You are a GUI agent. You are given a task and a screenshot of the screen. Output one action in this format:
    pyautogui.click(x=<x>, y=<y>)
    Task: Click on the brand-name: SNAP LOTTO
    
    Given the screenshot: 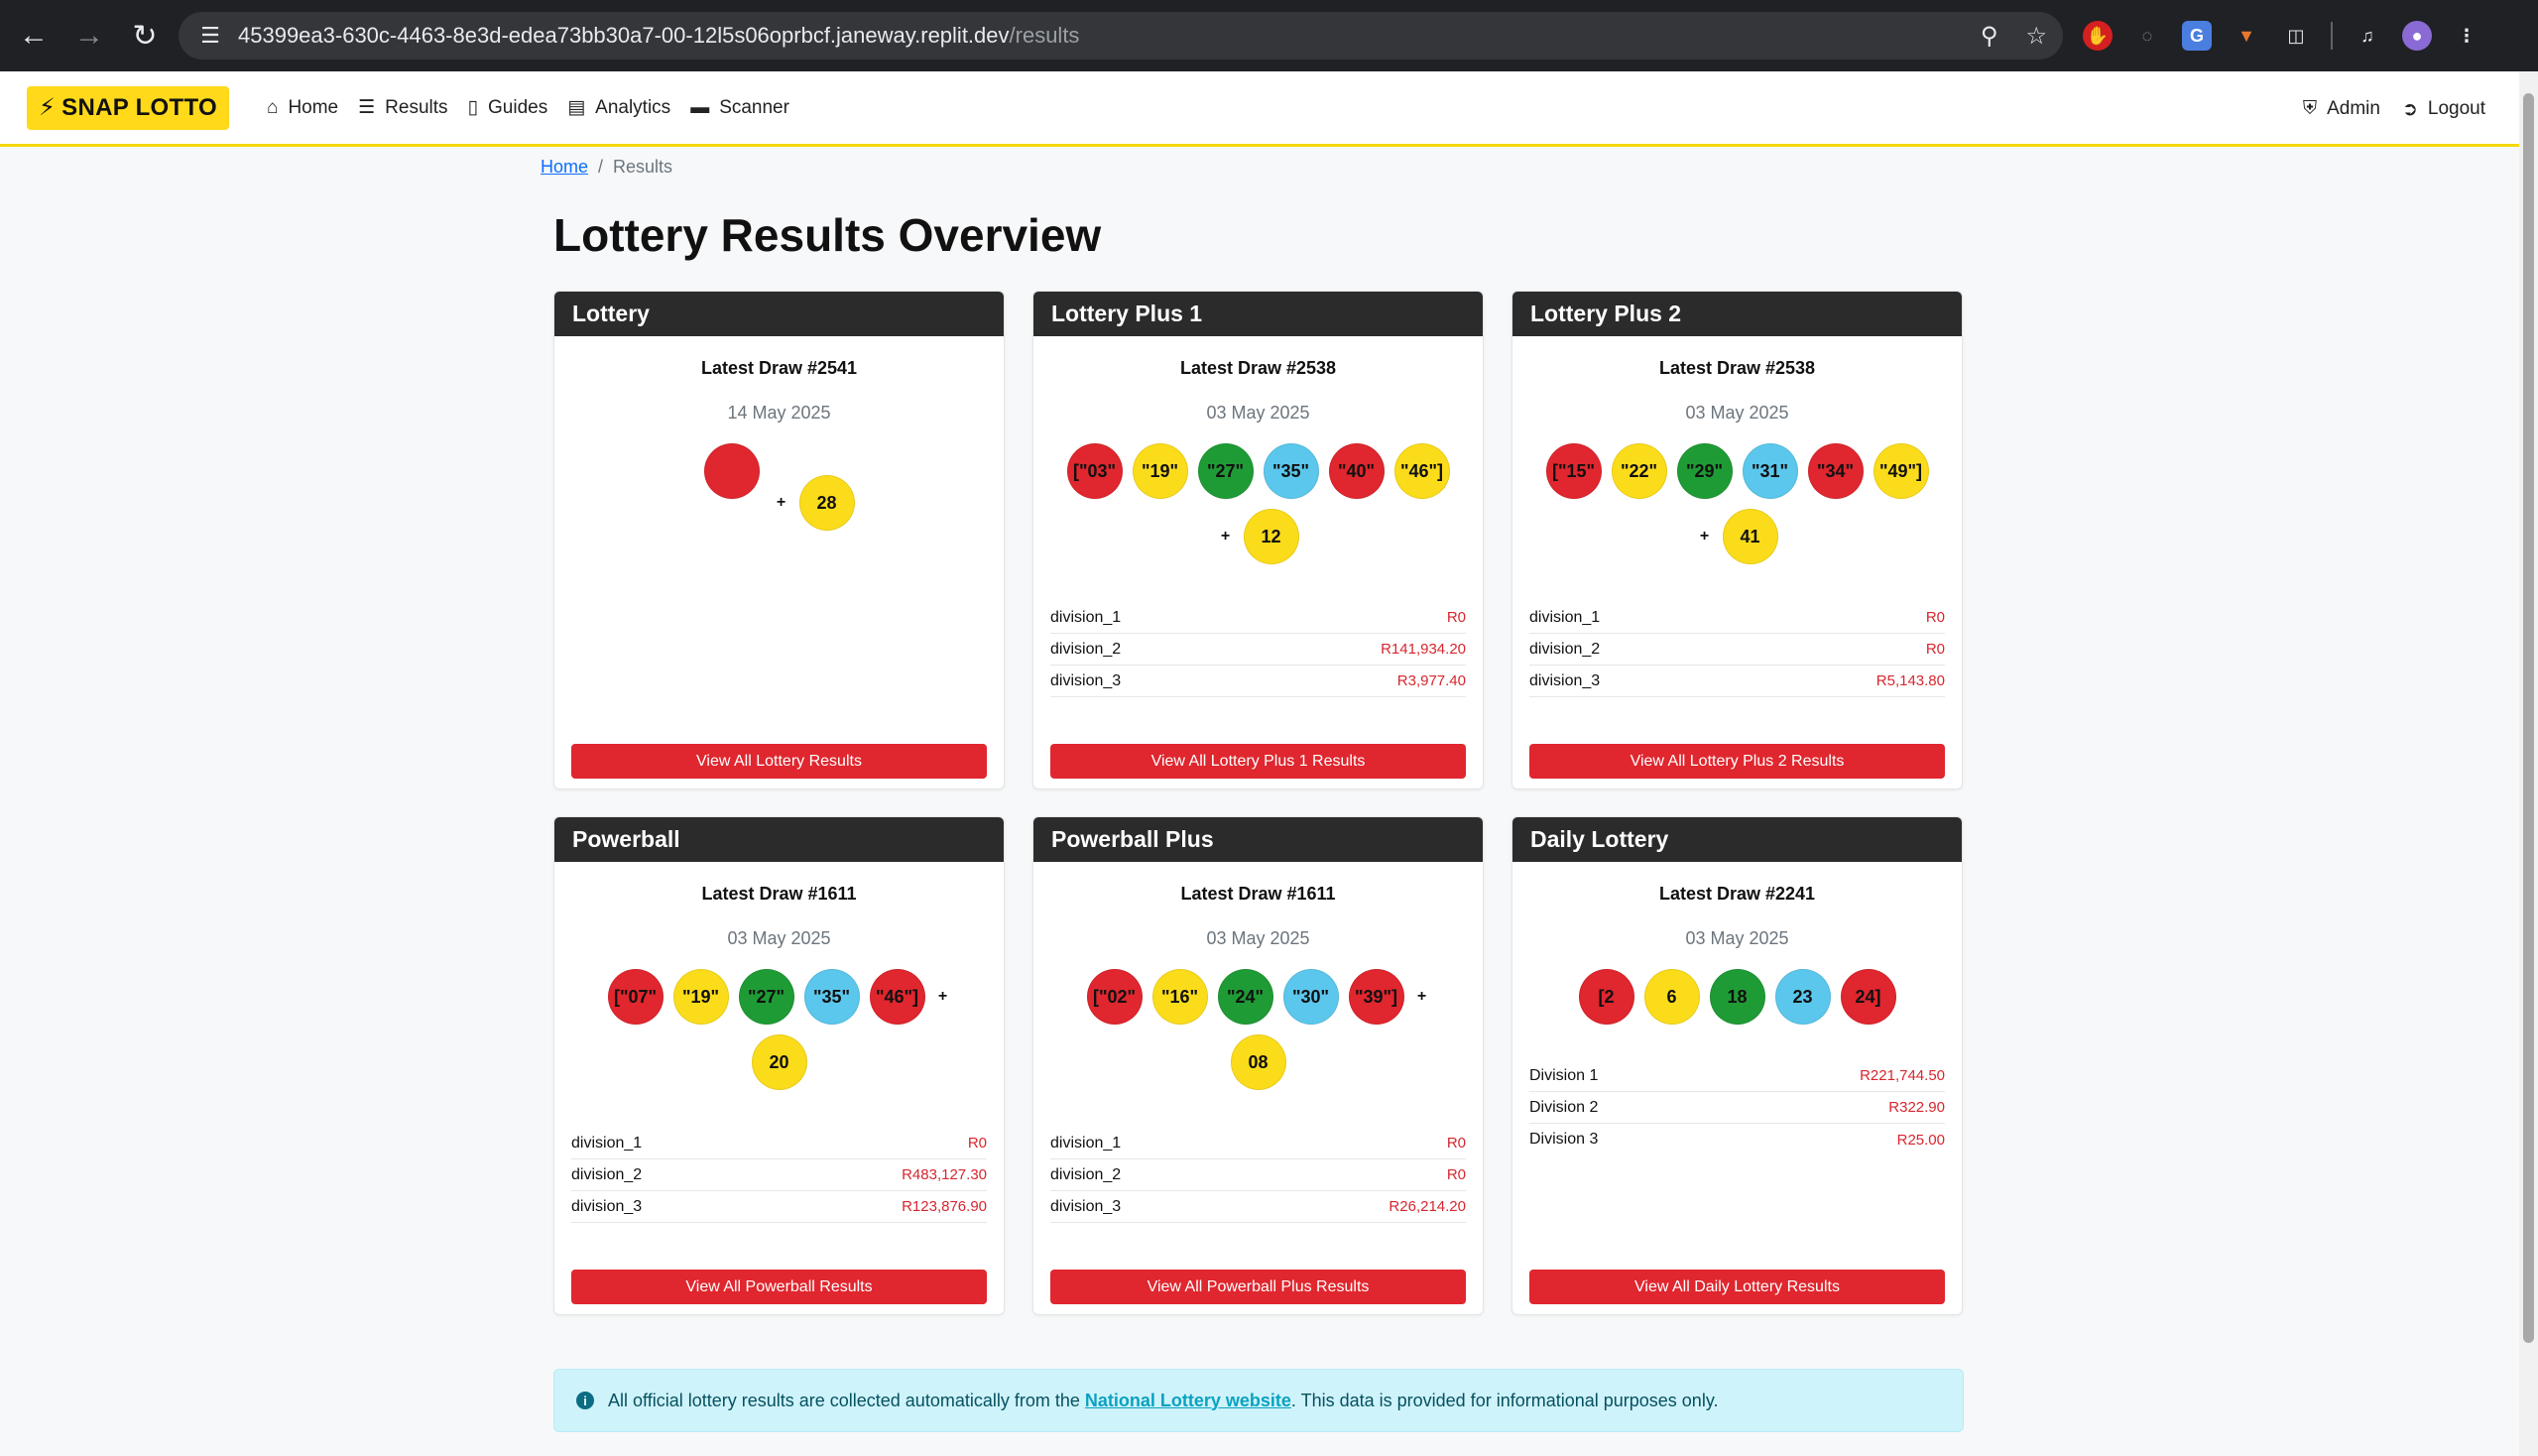 What is the action you would take?
    pyautogui.click(x=139, y=107)
    